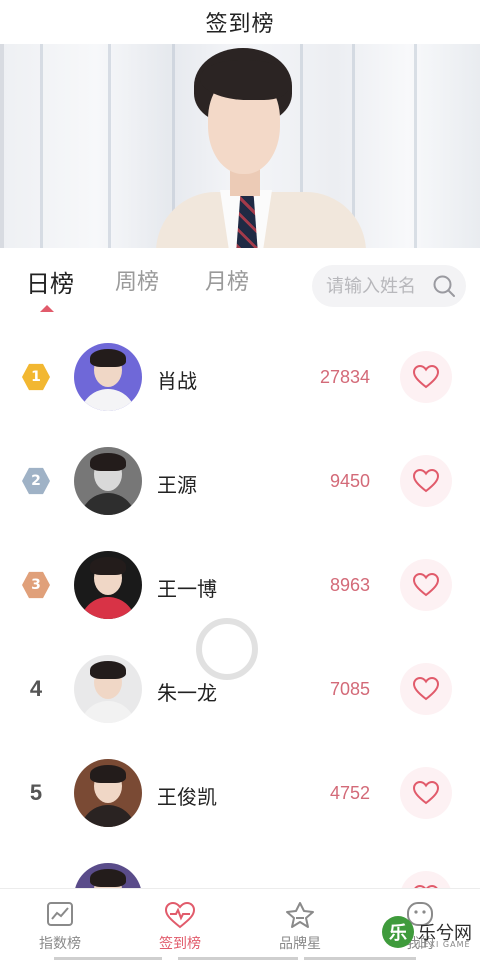  I want to click on checkin-score: 9450, so click(349, 481).